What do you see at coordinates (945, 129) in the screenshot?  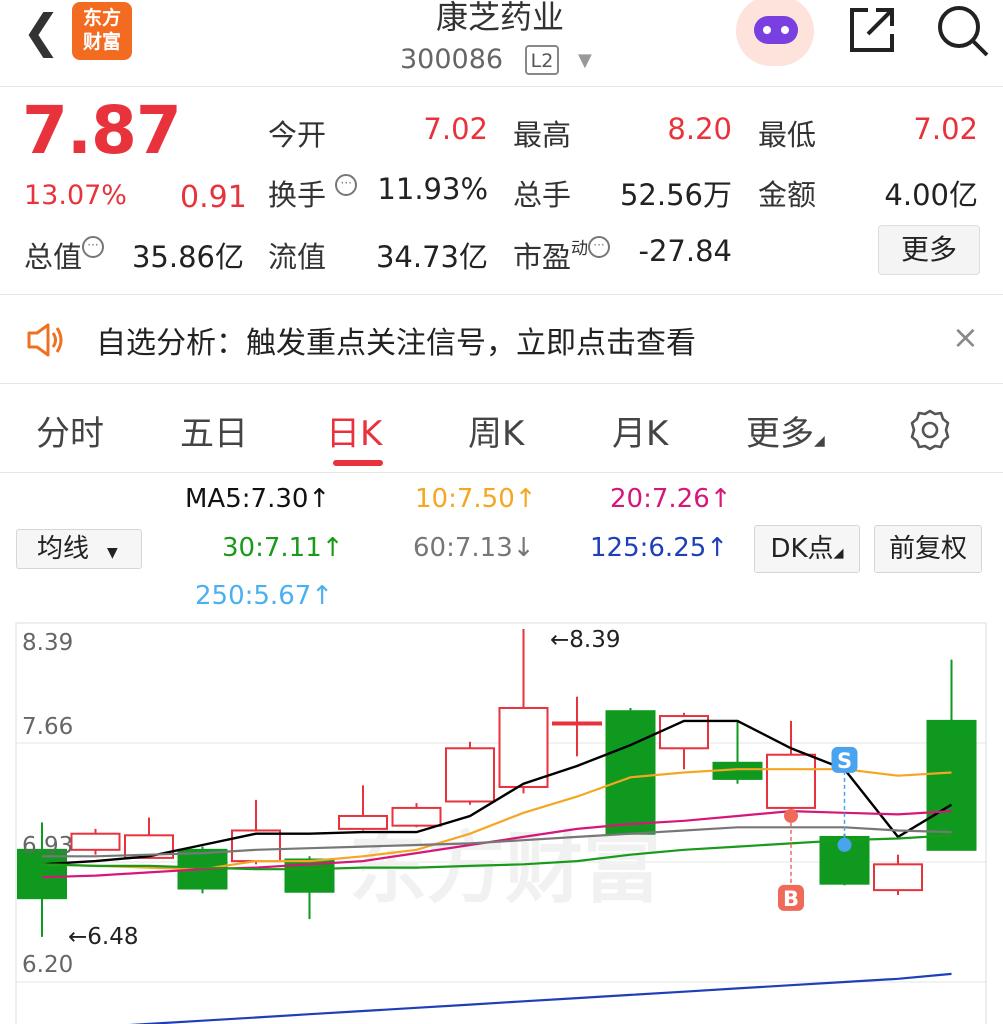 I see `low-value: 7.02` at bounding box center [945, 129].